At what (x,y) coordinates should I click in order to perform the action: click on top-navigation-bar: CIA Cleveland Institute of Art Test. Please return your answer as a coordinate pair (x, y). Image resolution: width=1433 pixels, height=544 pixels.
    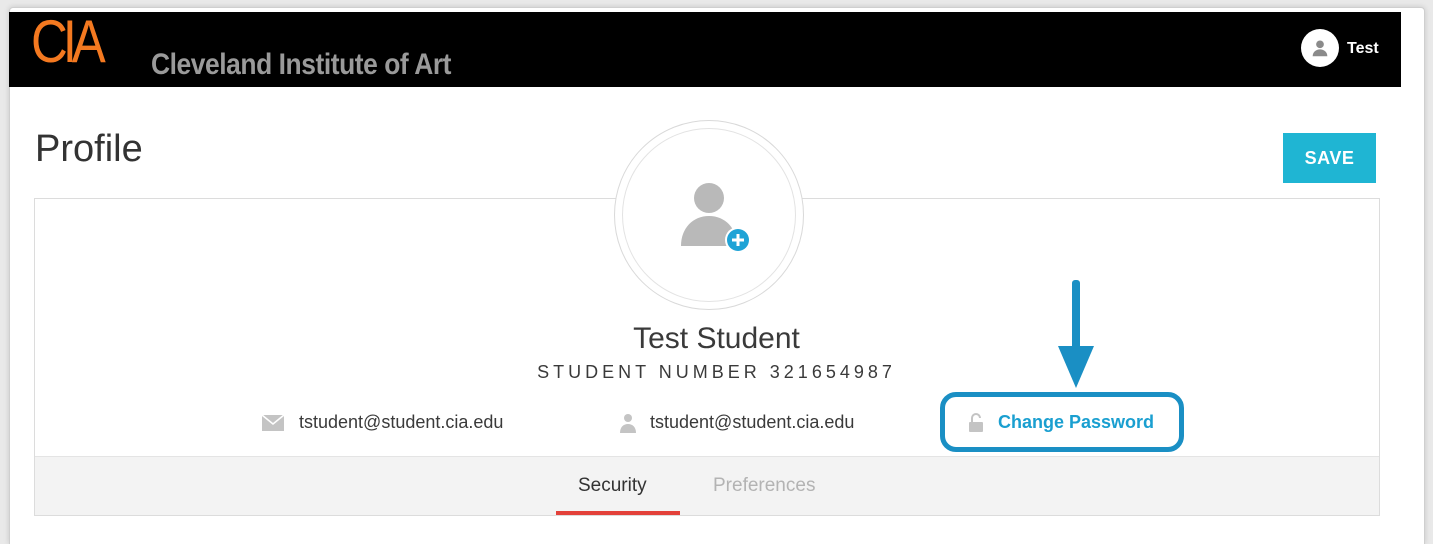
    Looking at the image, I should click on (705, 49).